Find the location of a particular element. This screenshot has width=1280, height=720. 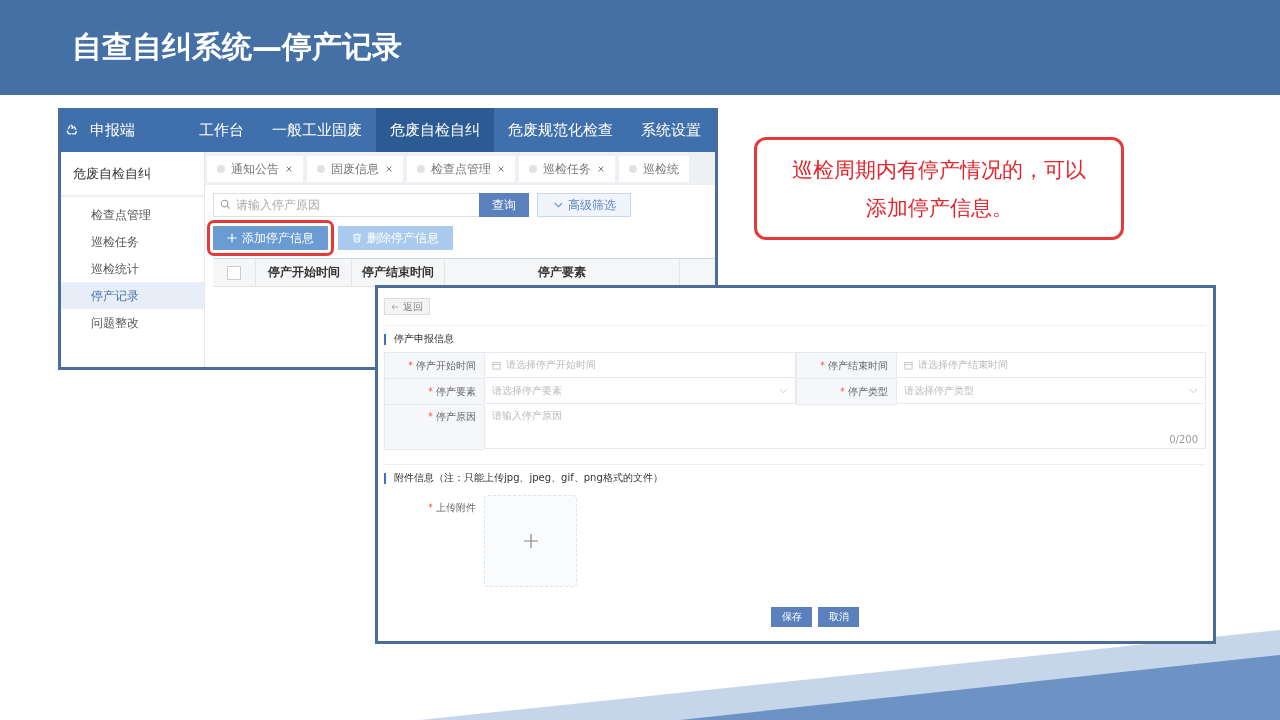

sidebar-item: 巡检统计 is located at coordinates (132, 268).